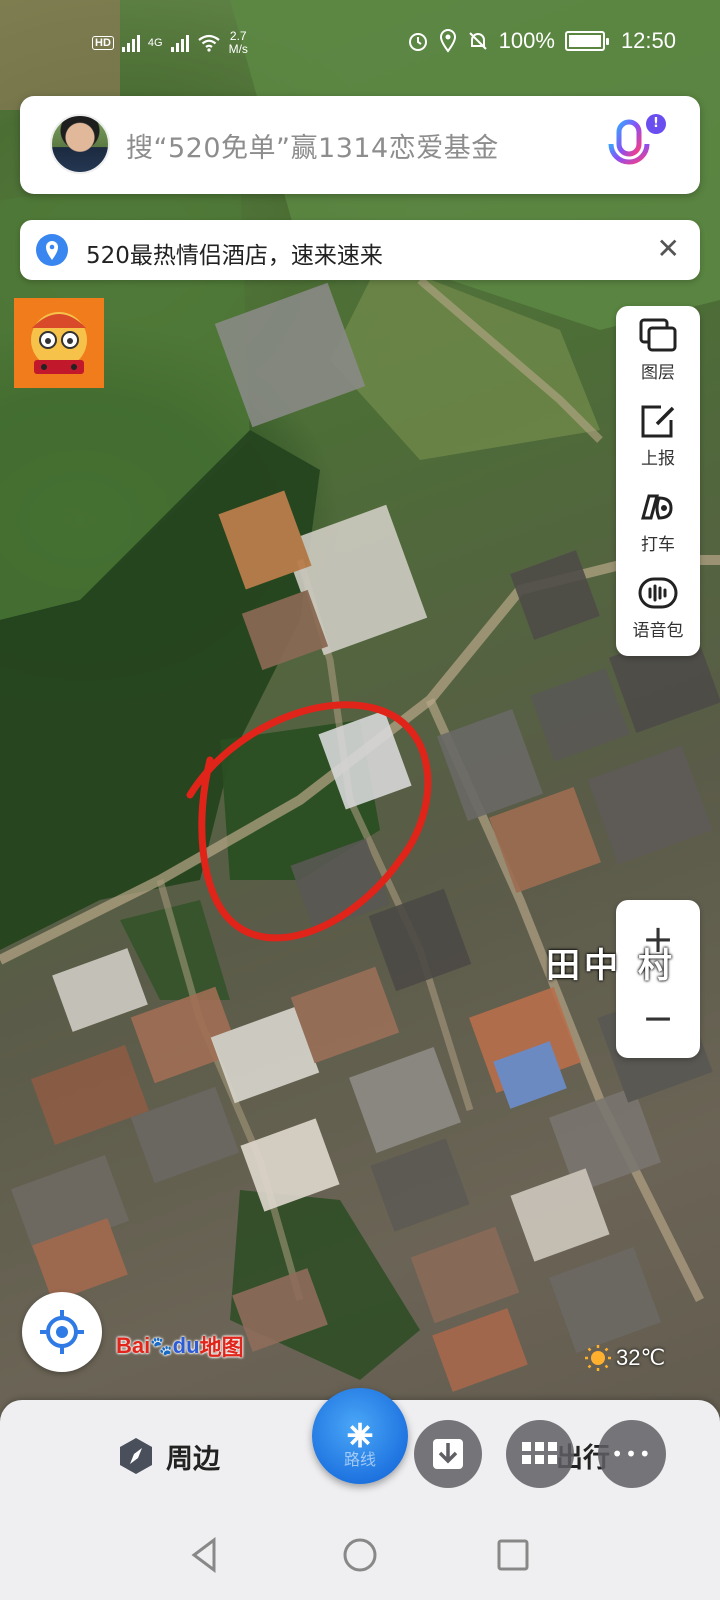 This screenshot has width=720, height=1600. I want to click on signal-icon, so click(130, 43).